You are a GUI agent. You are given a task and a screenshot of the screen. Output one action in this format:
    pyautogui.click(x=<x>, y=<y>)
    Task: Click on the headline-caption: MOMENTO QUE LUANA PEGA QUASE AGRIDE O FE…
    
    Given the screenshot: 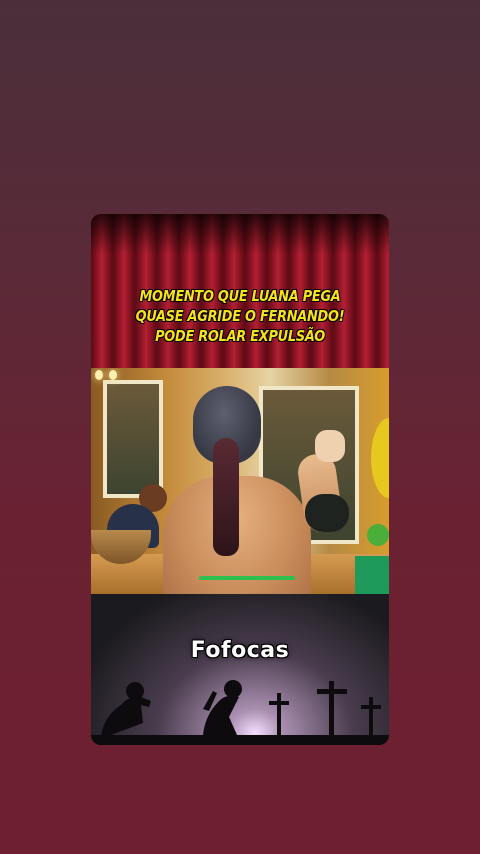 What is the action you would take?
    pyautogui.click(x=240, y=316)
    